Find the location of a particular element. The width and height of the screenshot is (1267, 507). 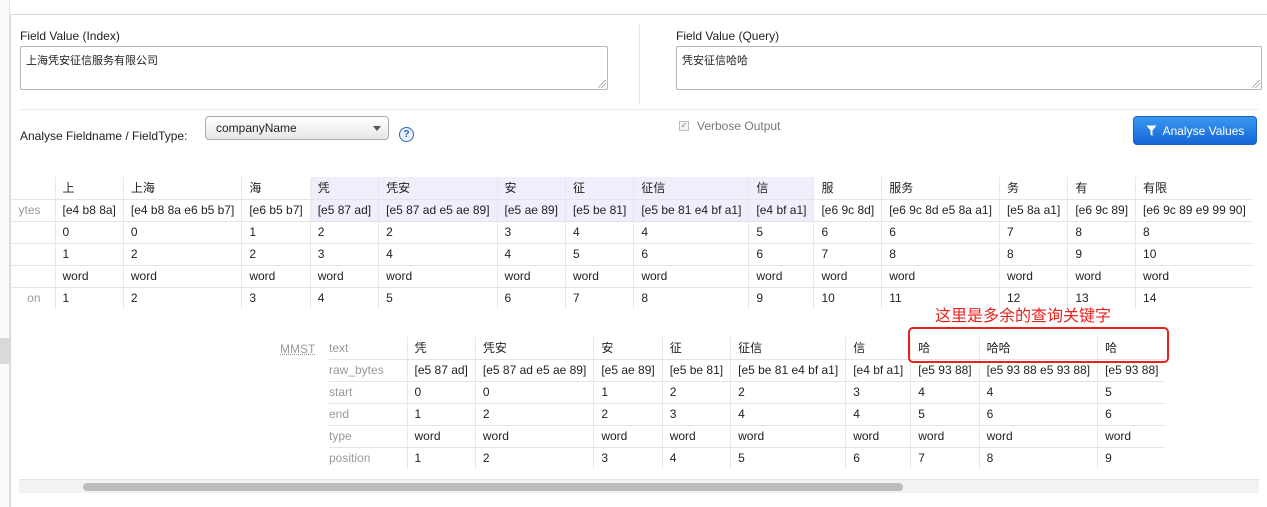

query-cell-text: 信 is located at coordinates (878, 348).